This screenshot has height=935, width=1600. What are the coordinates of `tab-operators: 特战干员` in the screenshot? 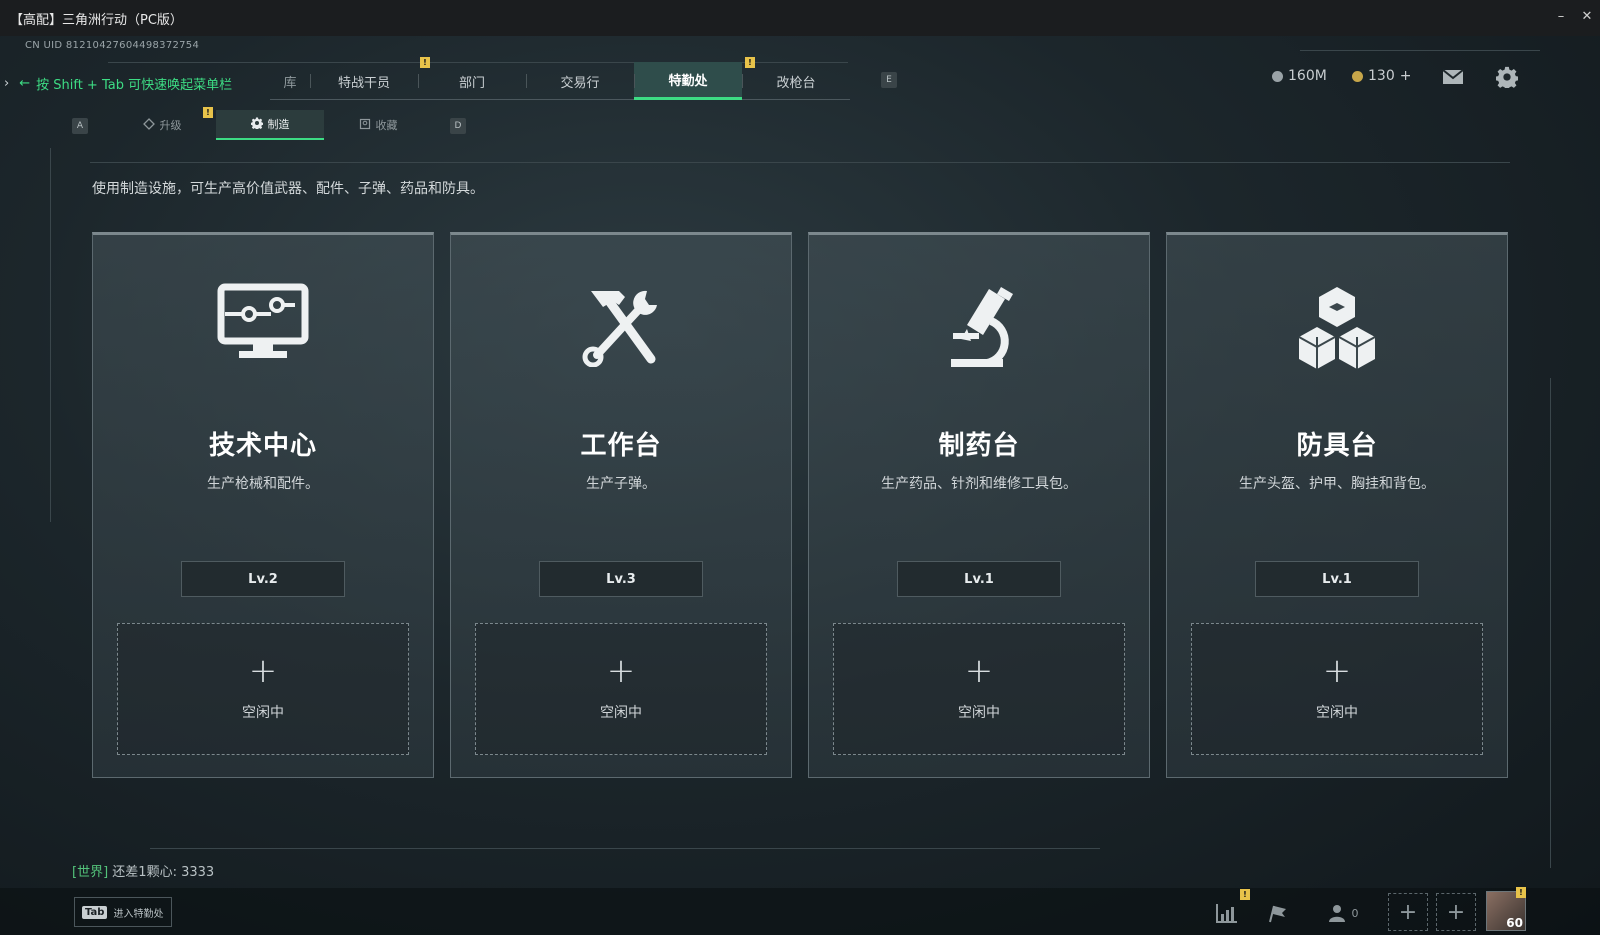 It's located at (364, 81).